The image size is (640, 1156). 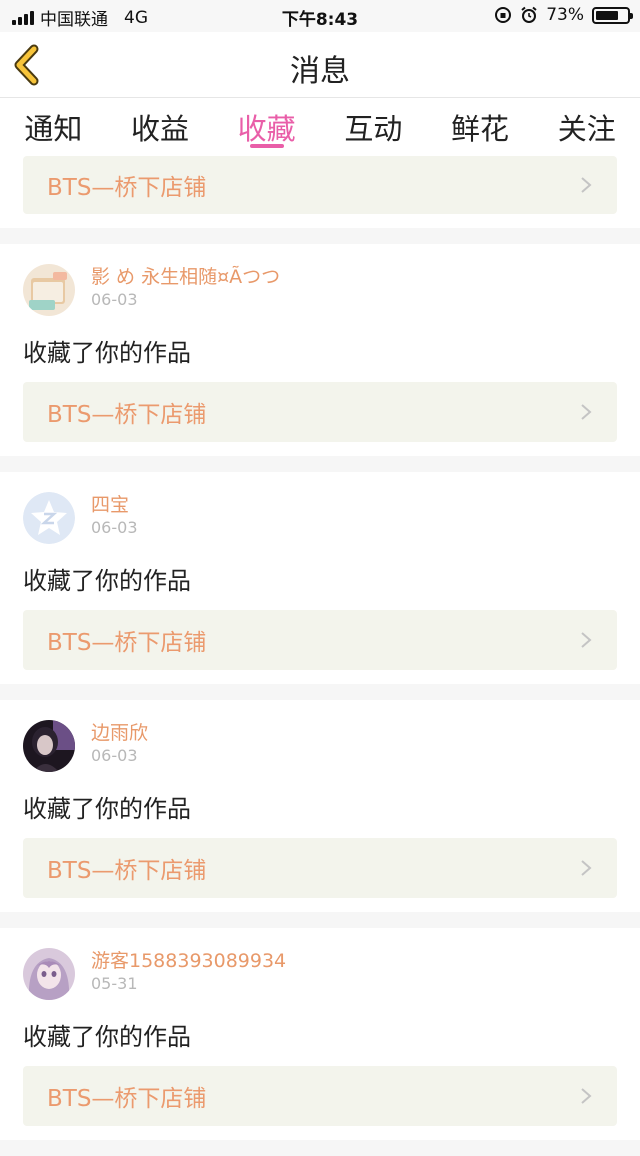 I want to click on username: 影 め 永生相随¤Ãつつ, so click(x=185, y=277).